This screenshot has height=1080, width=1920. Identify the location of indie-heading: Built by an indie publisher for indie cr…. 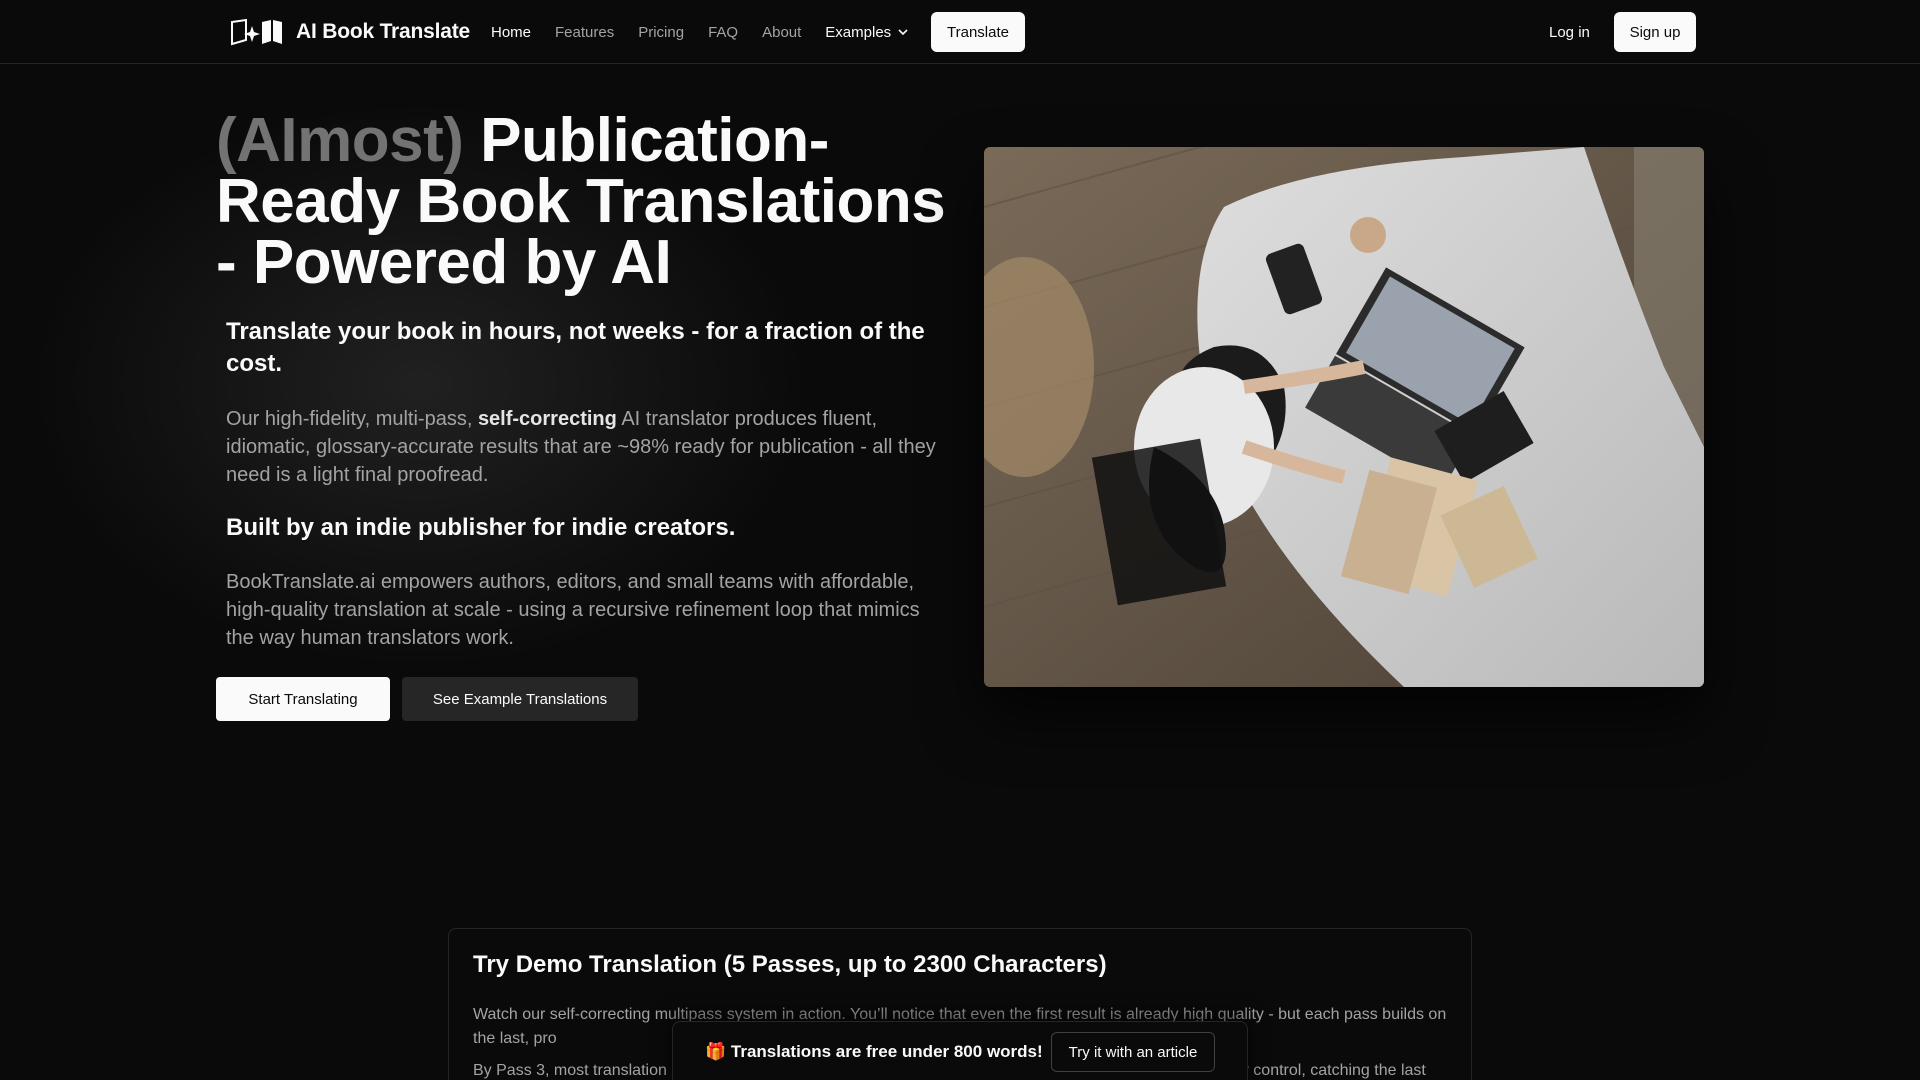
(481, 527).